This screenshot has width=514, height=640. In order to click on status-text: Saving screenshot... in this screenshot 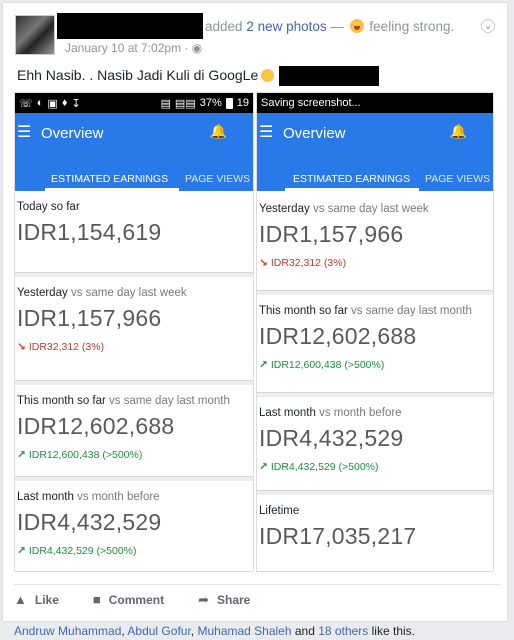, I will do `click(311, 103)`.